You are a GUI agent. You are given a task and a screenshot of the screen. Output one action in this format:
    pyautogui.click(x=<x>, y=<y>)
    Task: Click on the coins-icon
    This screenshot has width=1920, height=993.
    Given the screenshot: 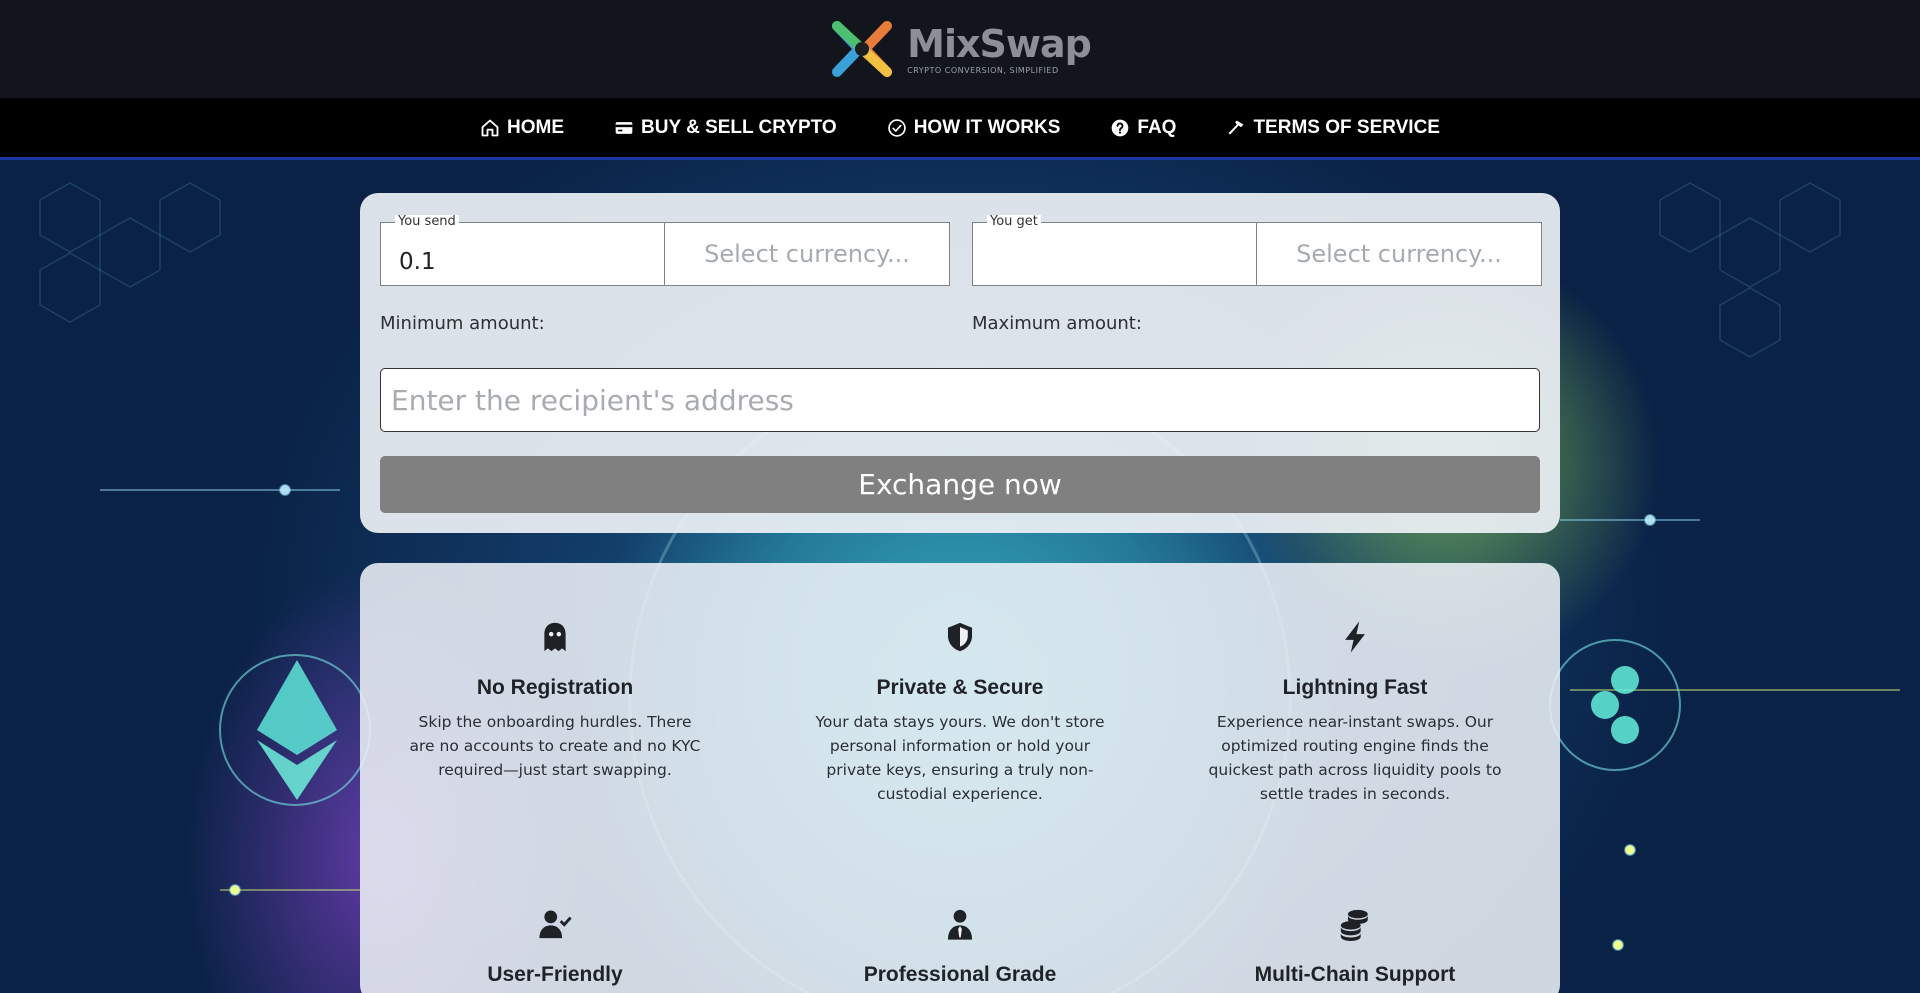 What is the action you would take?
    pyautogui.click(x=1354, y=925)
    